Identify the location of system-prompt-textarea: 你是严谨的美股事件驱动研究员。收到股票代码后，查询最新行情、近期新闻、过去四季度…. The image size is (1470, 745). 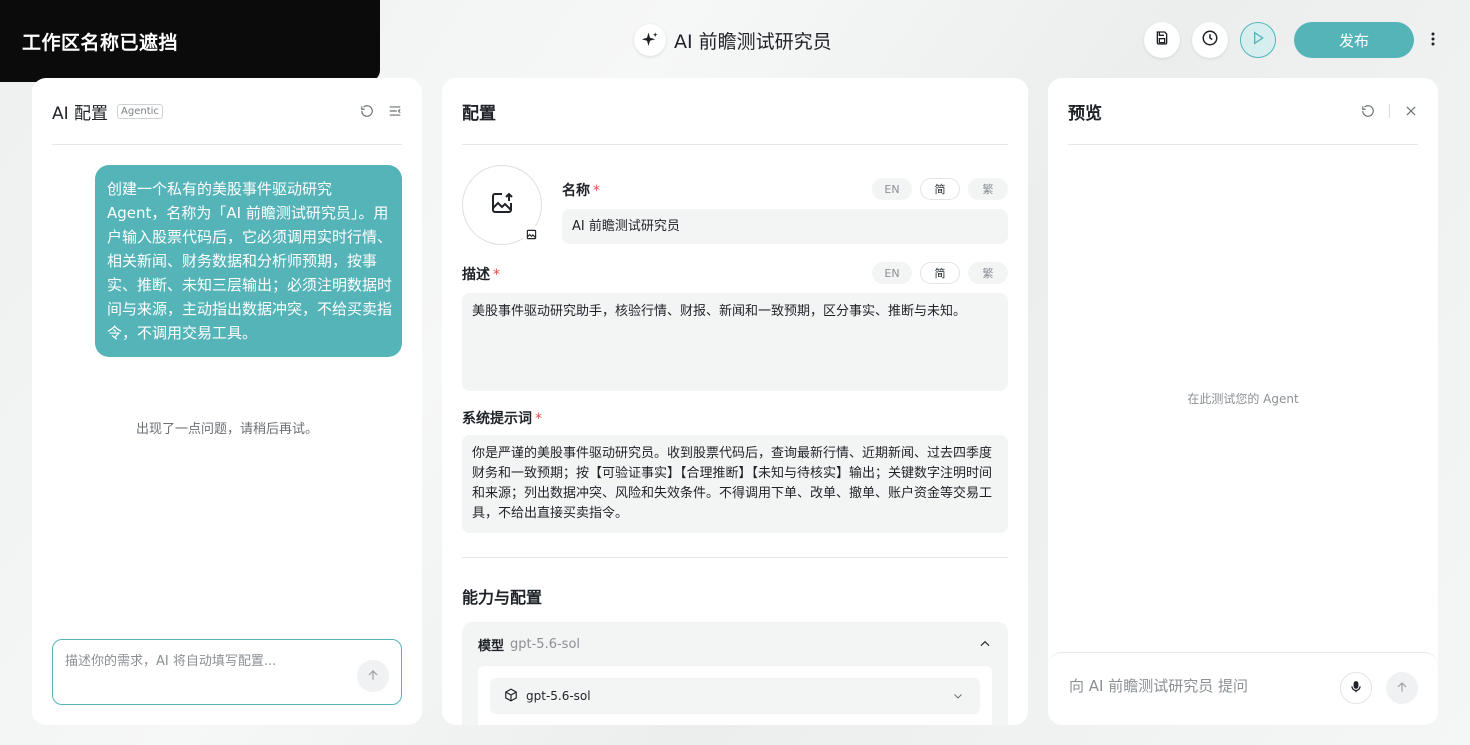
(735, 484).